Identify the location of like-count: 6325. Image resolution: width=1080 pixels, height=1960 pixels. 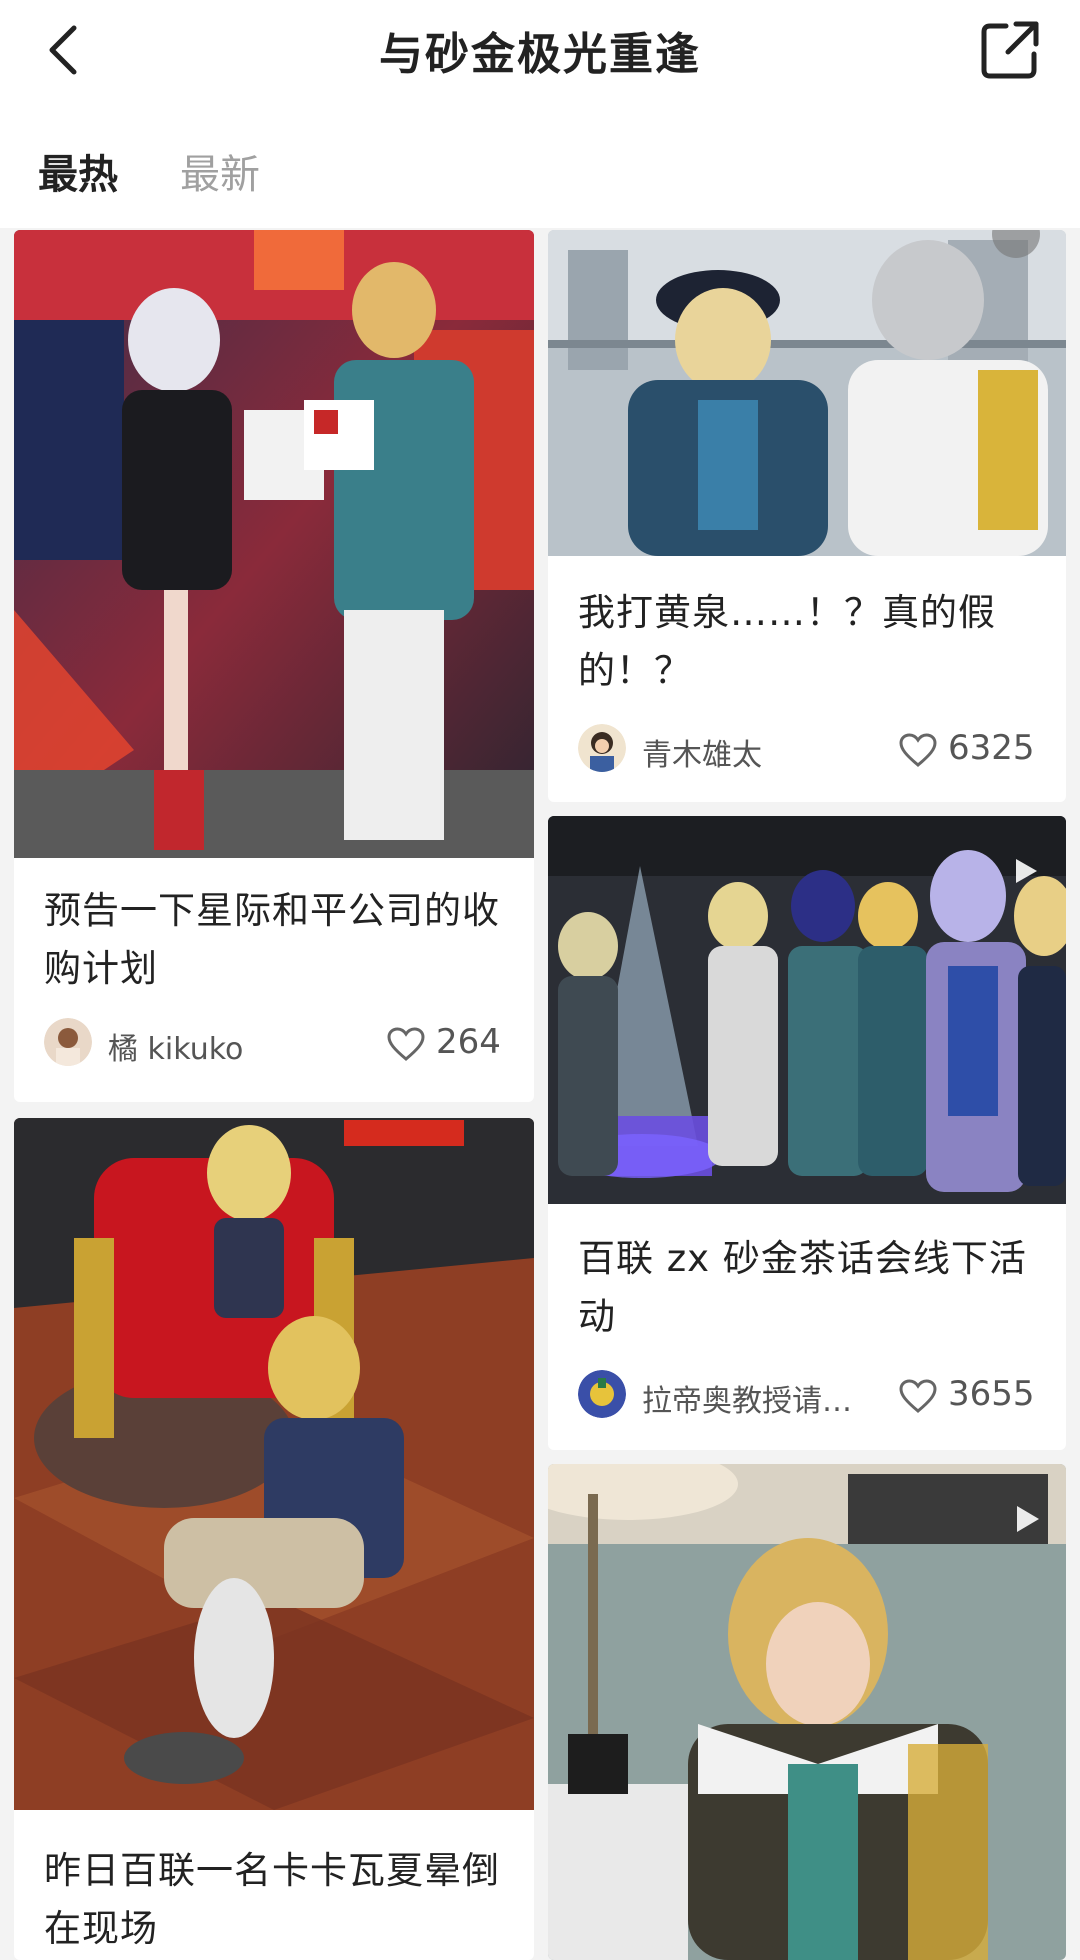
(991, 748).